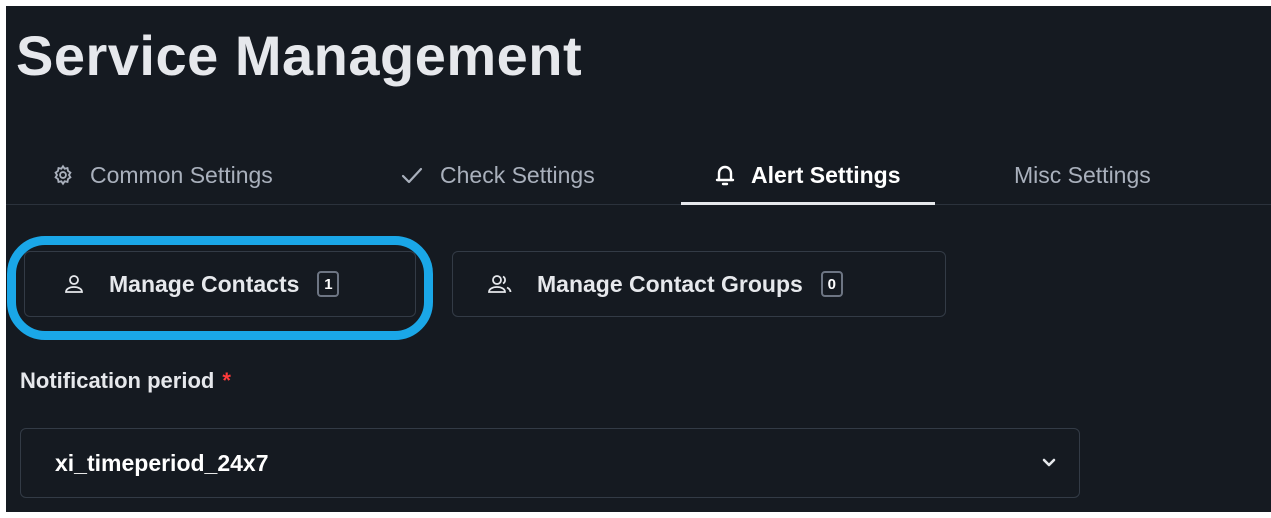 This screenshot has width=1271, height=518. I want to click on tab-misc-settings-label: Misc Settings, so click(1082, 174).